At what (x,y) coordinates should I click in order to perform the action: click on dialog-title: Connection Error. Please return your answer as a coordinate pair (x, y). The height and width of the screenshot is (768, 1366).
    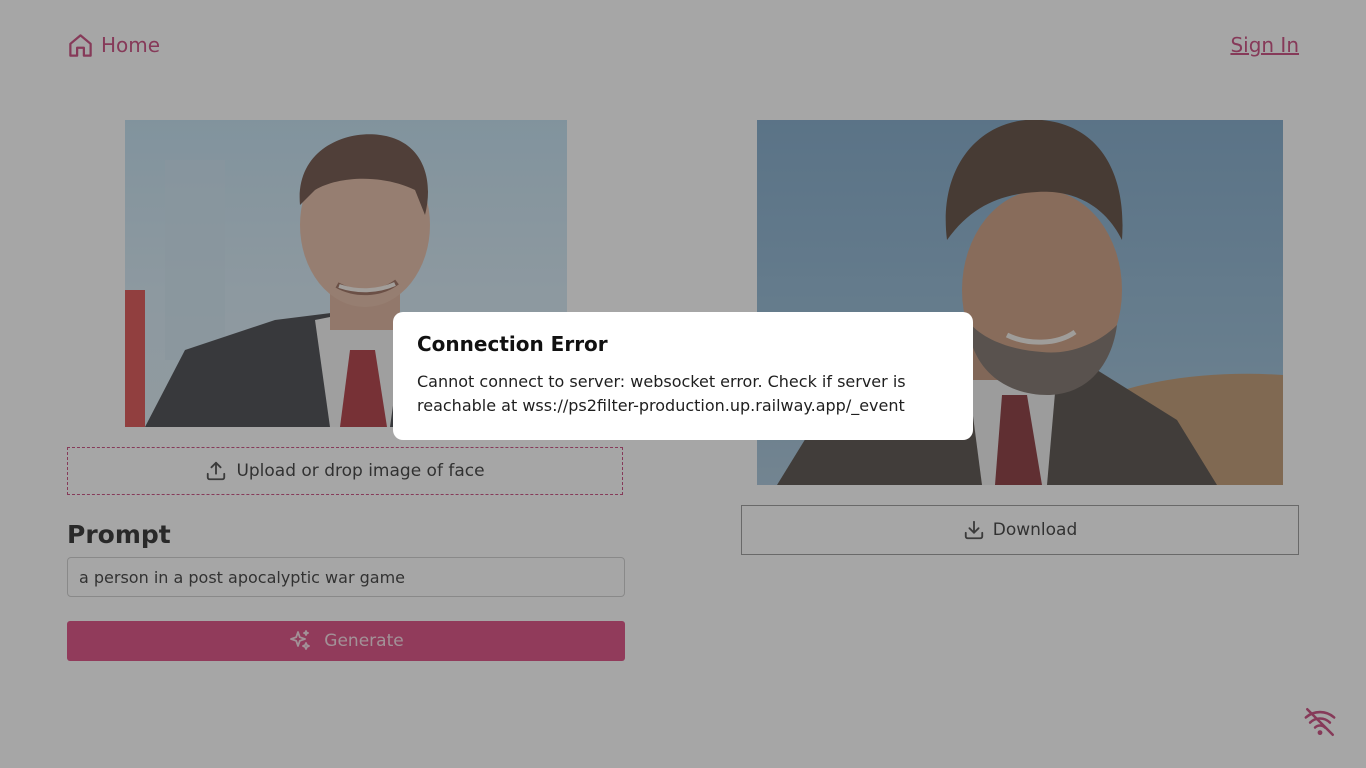
    Looking at the image, I should click on (512, 344).